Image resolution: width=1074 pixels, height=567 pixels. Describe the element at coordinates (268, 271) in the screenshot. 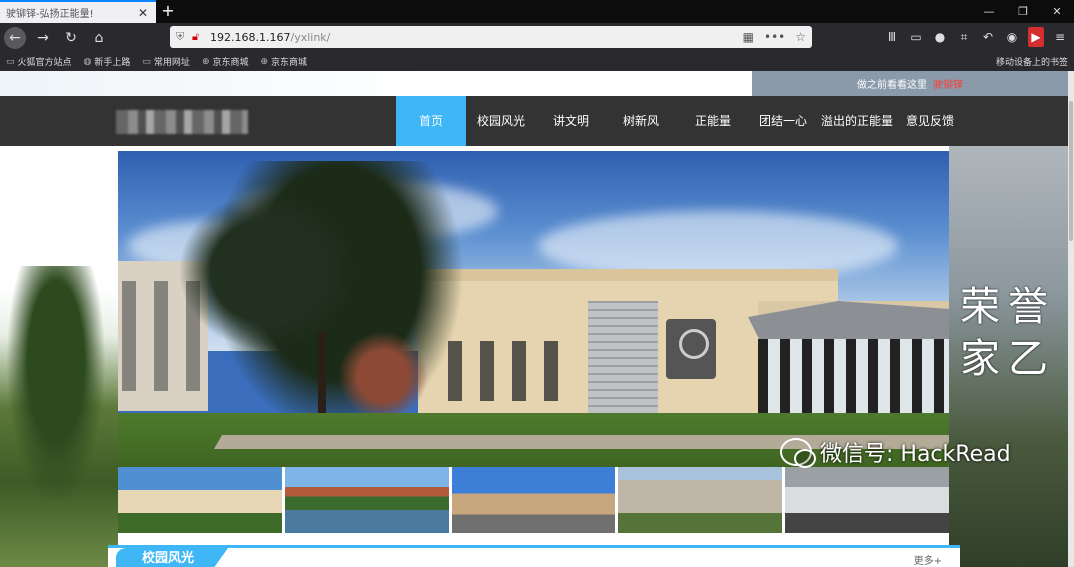

I see `hero-tree` at that location.